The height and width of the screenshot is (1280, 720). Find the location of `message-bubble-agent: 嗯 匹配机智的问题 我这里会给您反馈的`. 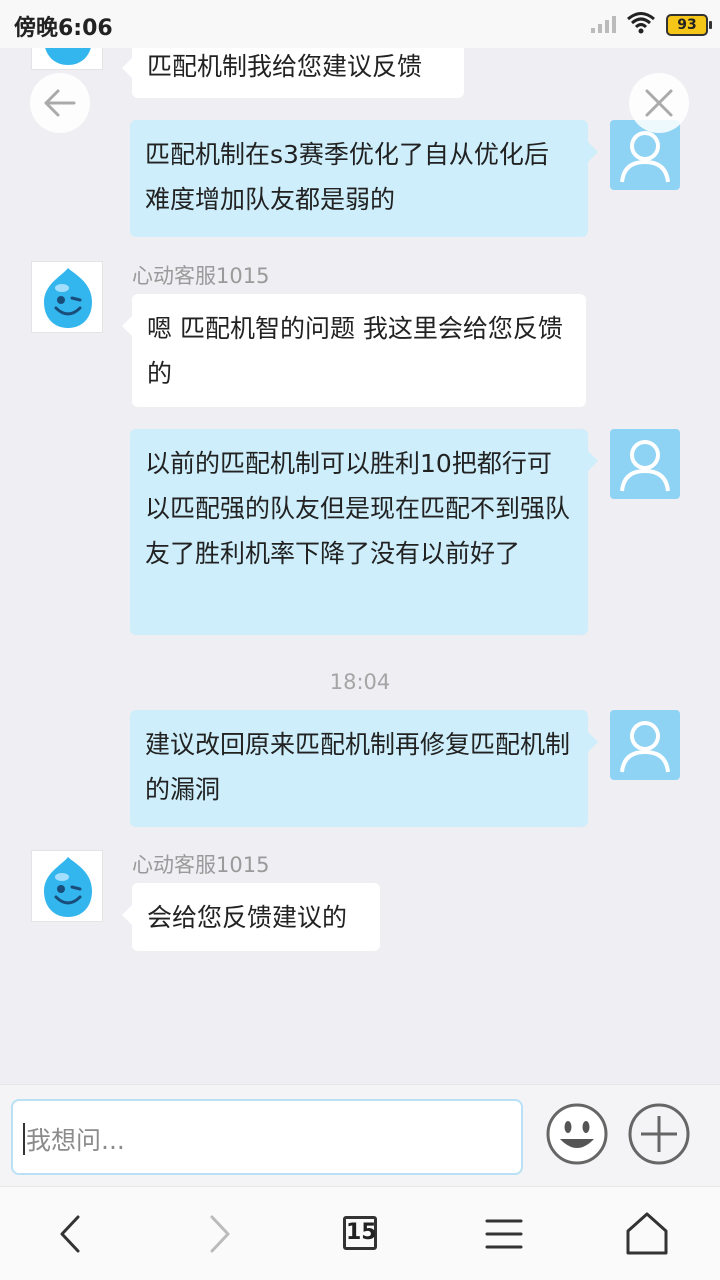

message-bubble-agent: 嗯 匹配机智的问题 我这里会给您反馈的 is located at coordinates (354, 350).